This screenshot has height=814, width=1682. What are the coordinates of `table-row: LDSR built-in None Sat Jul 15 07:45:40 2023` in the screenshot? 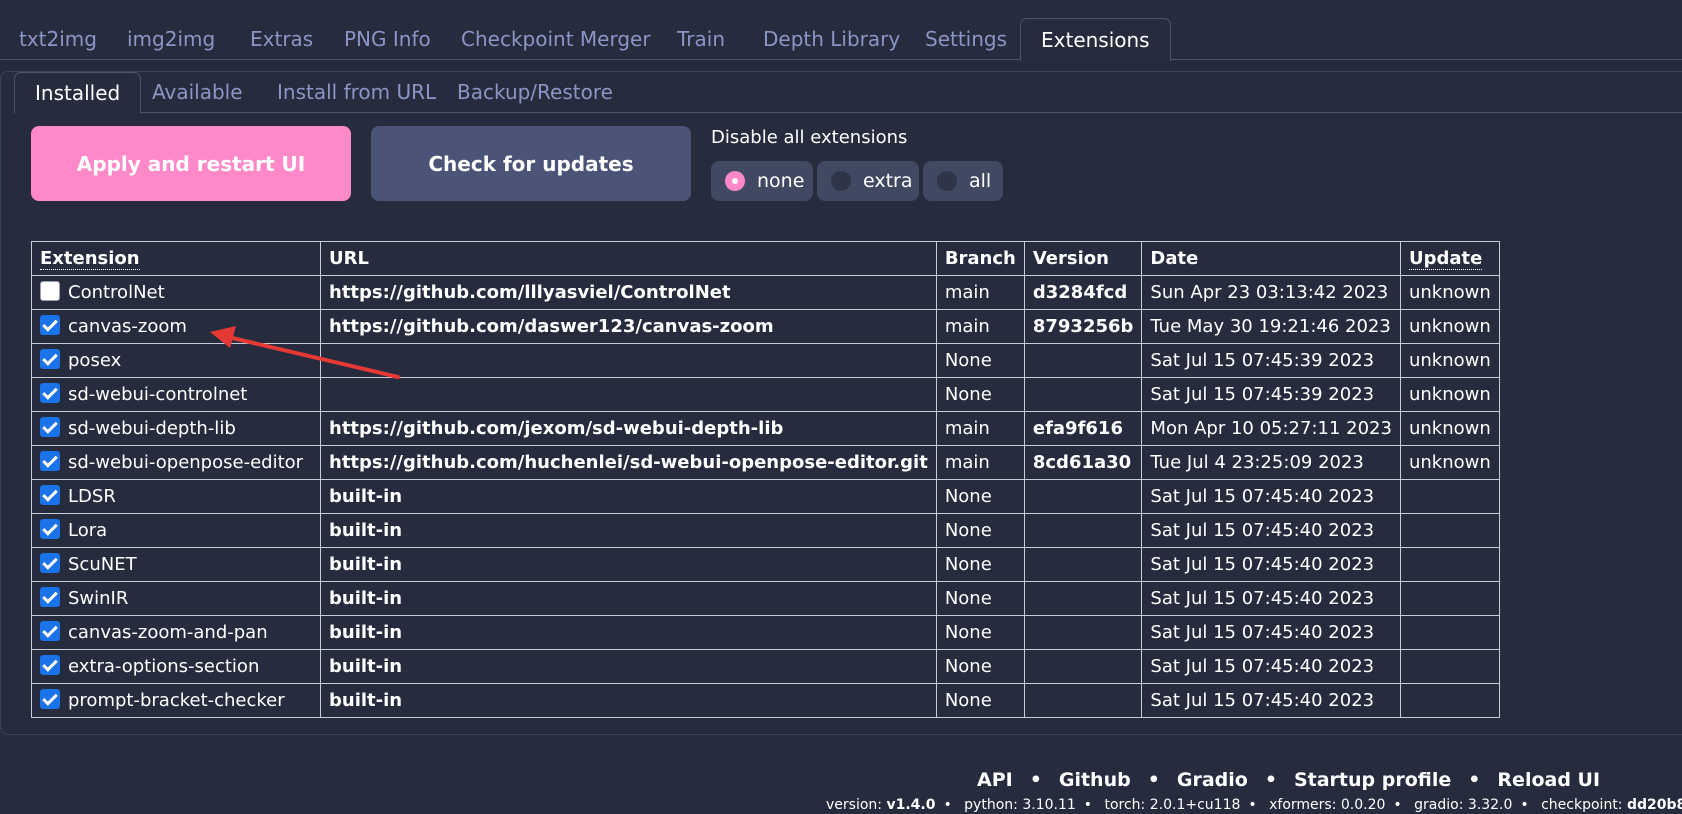 It's located at (765, 496).